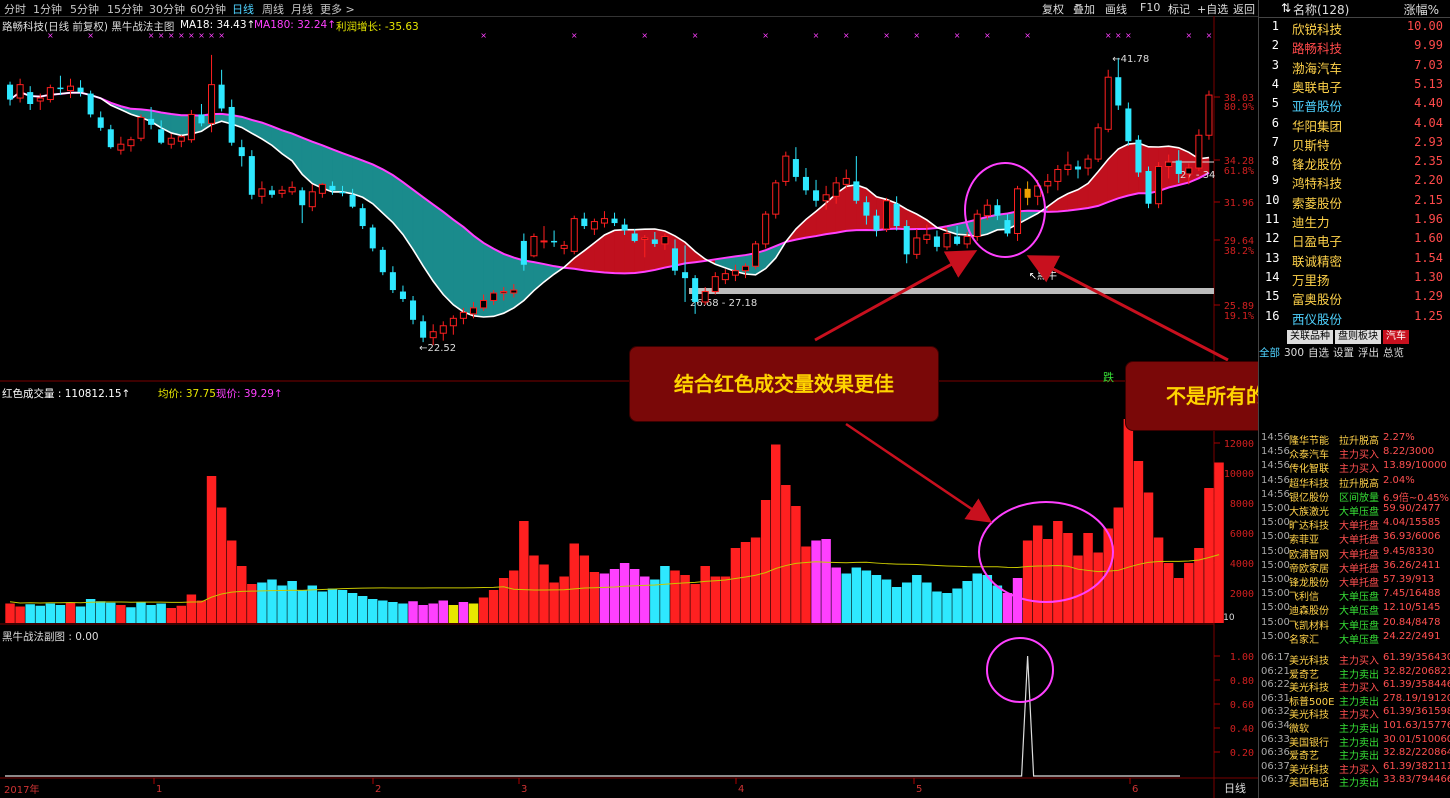 This screenshot has height=798, width=1450. What do you see at coordinates (1212, 9) in the screenshot?
I see `add-watchlist-button: +自选` at bounding box center [1212, 9].